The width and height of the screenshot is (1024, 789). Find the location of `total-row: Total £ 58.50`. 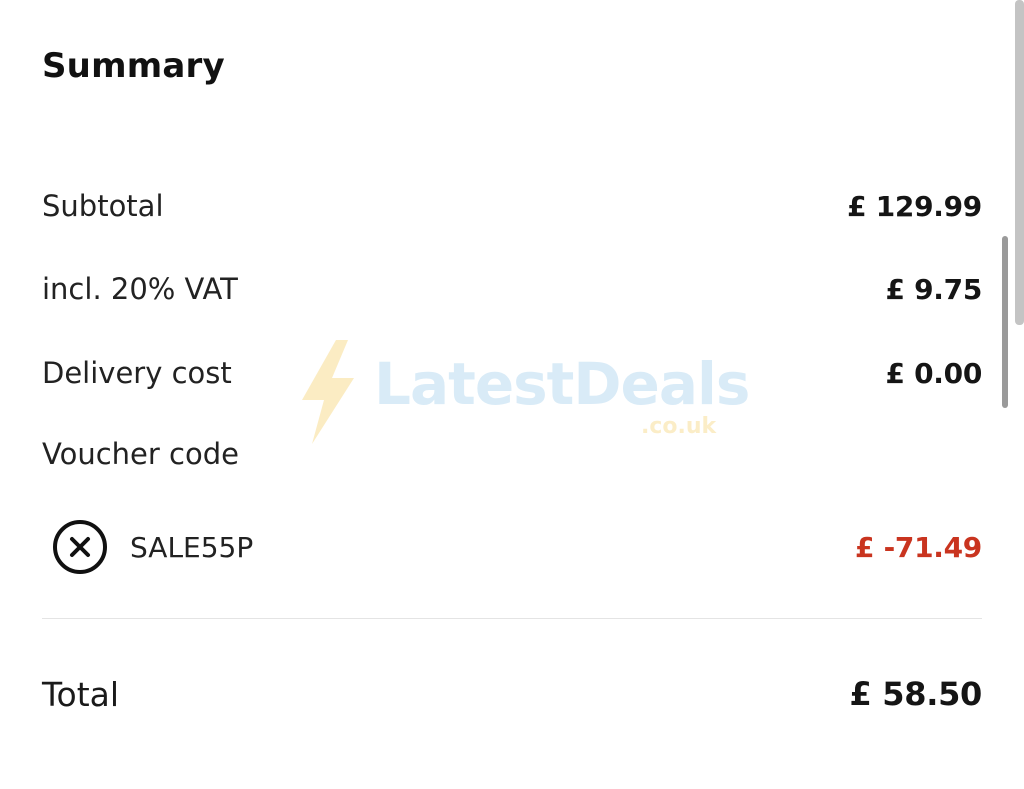

total-row: Total £ 58.50 is located at coordinates (512, 694).